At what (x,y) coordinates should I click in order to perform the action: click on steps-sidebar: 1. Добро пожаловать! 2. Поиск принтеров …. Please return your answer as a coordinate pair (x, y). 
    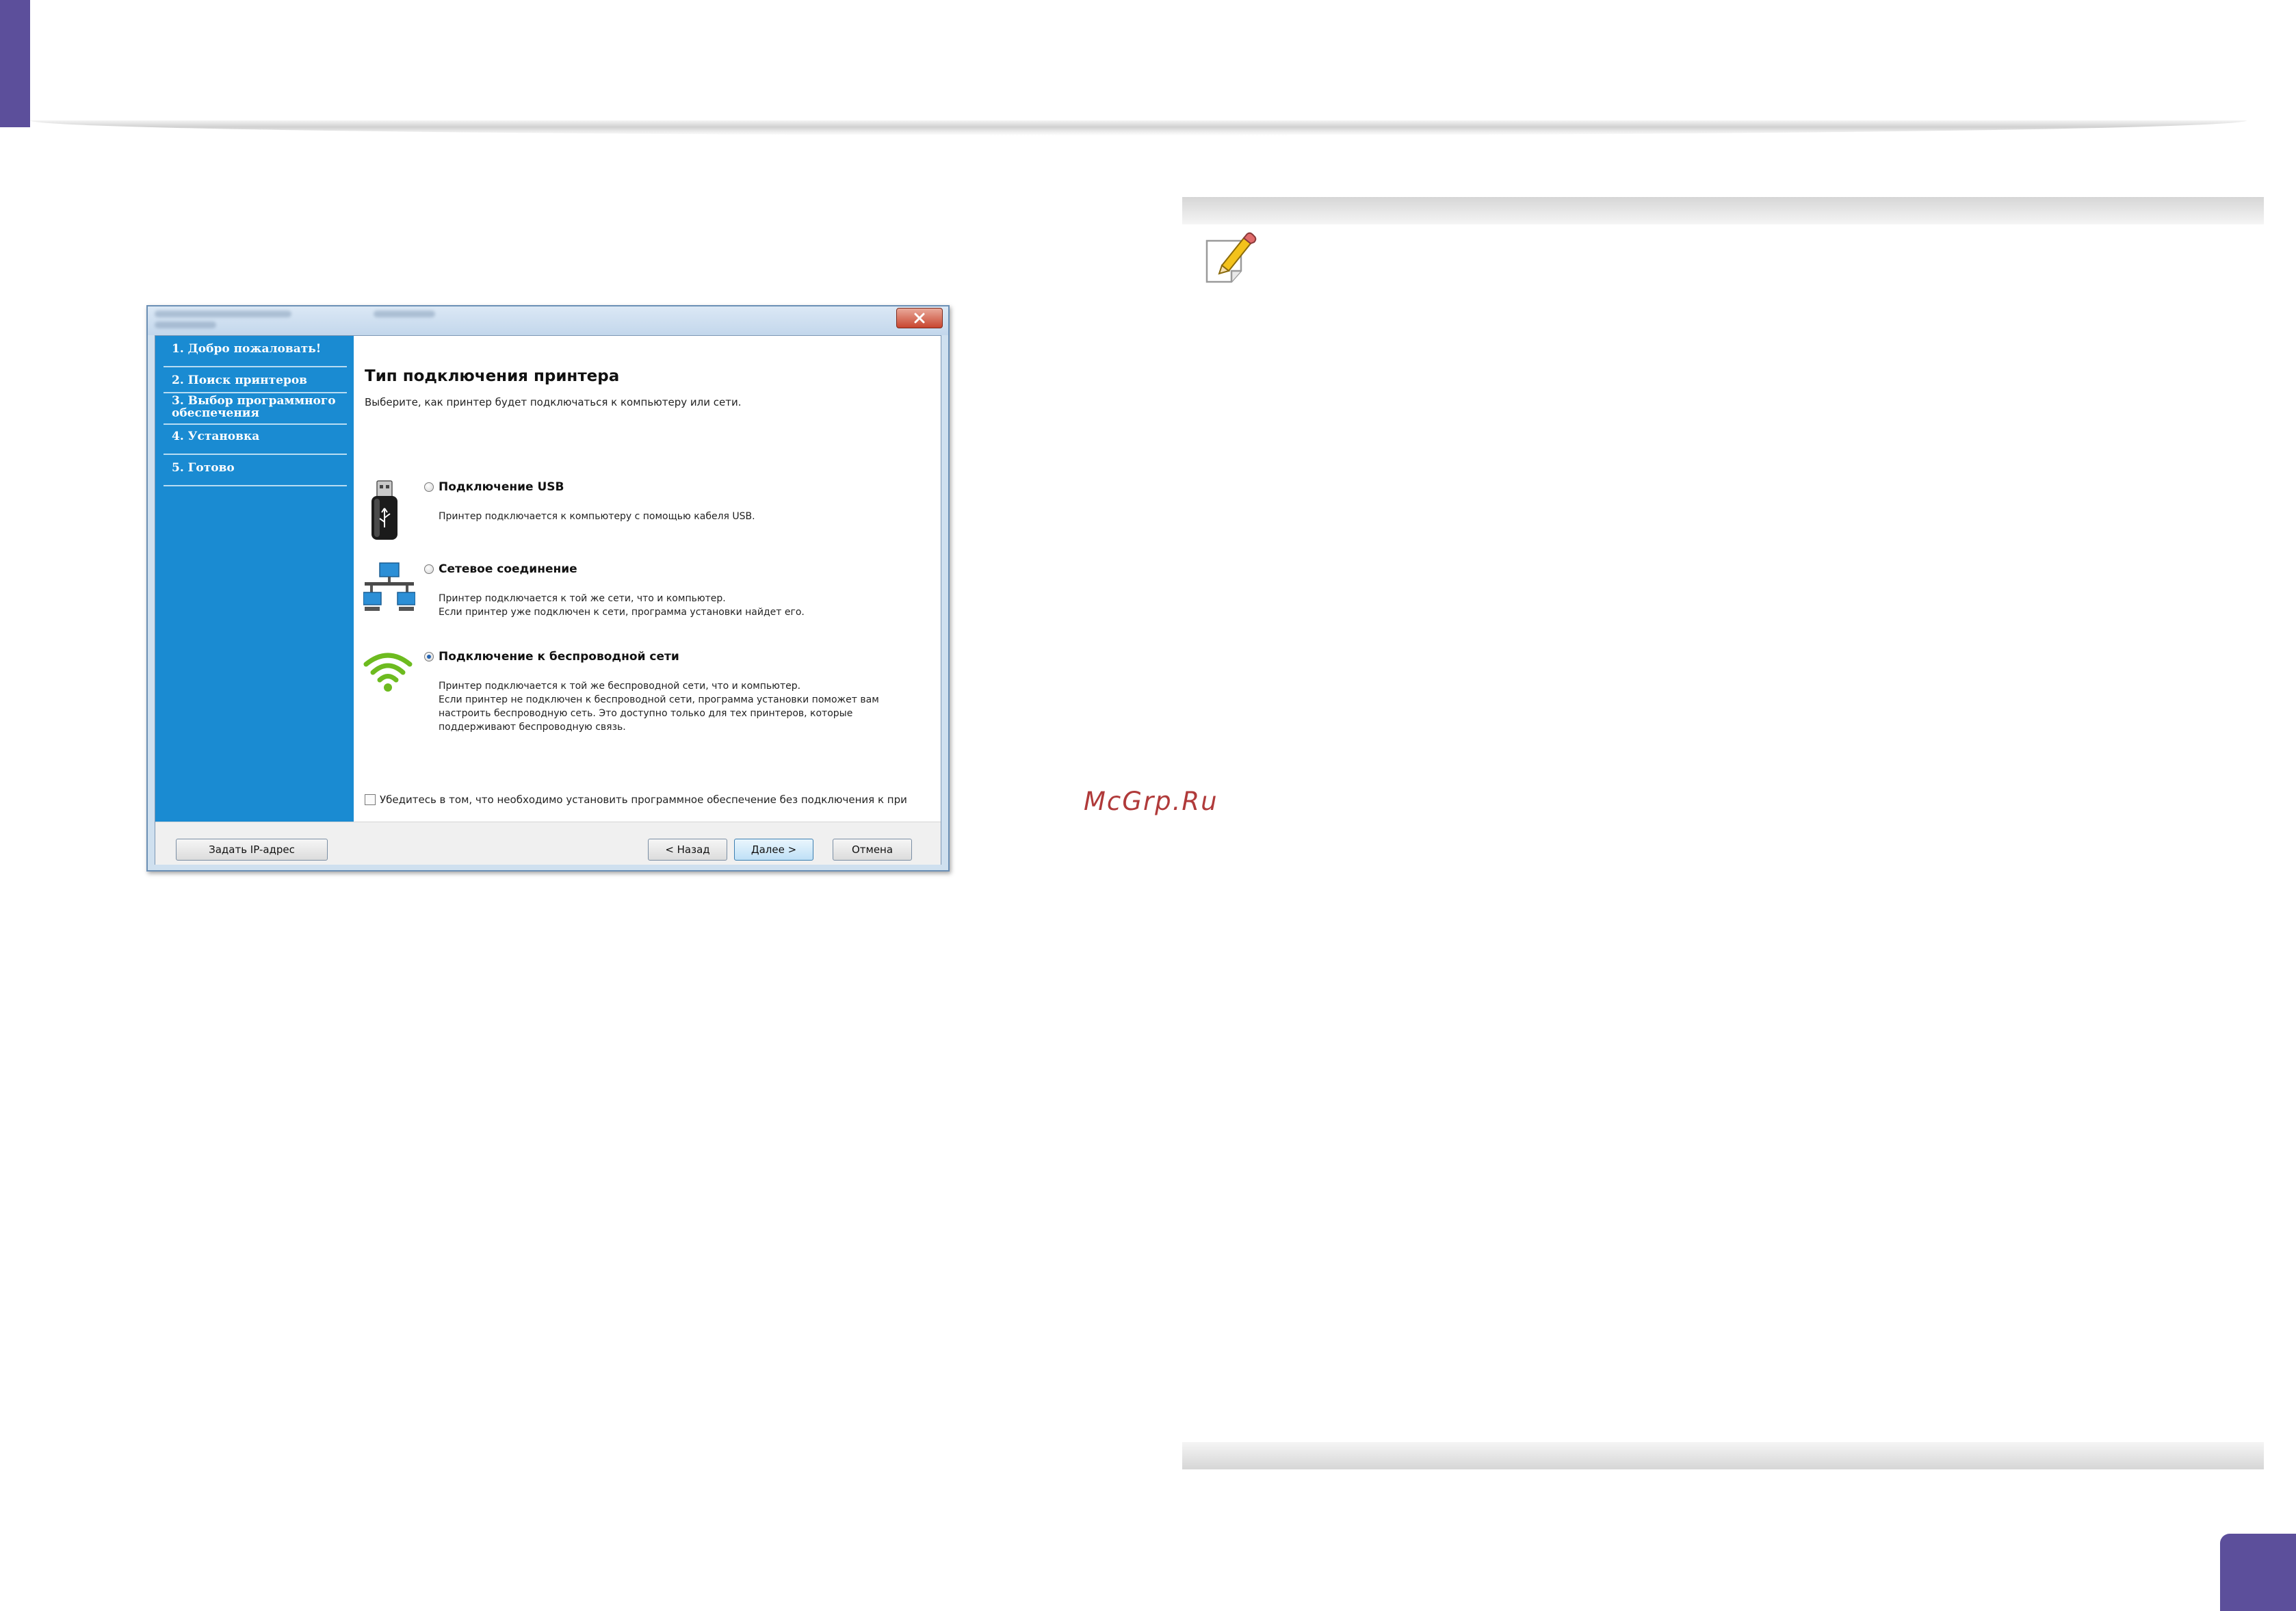
    Looking at the image, I should click on (255, 579).